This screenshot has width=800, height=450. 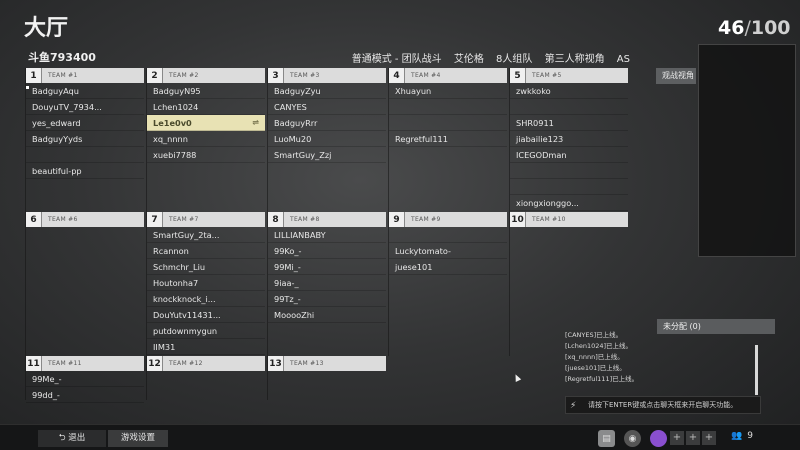 What do you see at coordinates (206, 219) in the screenshot?
I see `team-header: 7 TEAM #7` at bounding box center [206, 219].